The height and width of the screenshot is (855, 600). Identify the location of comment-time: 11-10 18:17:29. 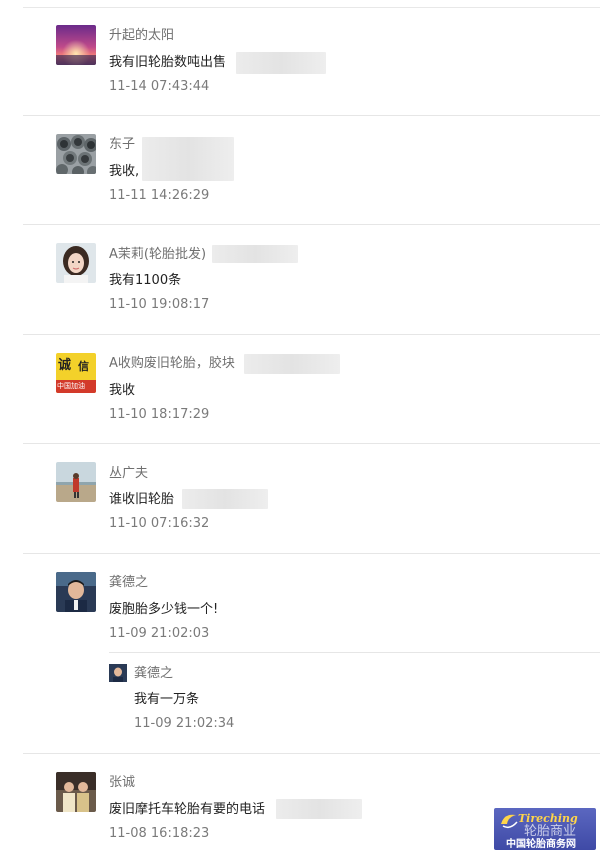
(159, 414).